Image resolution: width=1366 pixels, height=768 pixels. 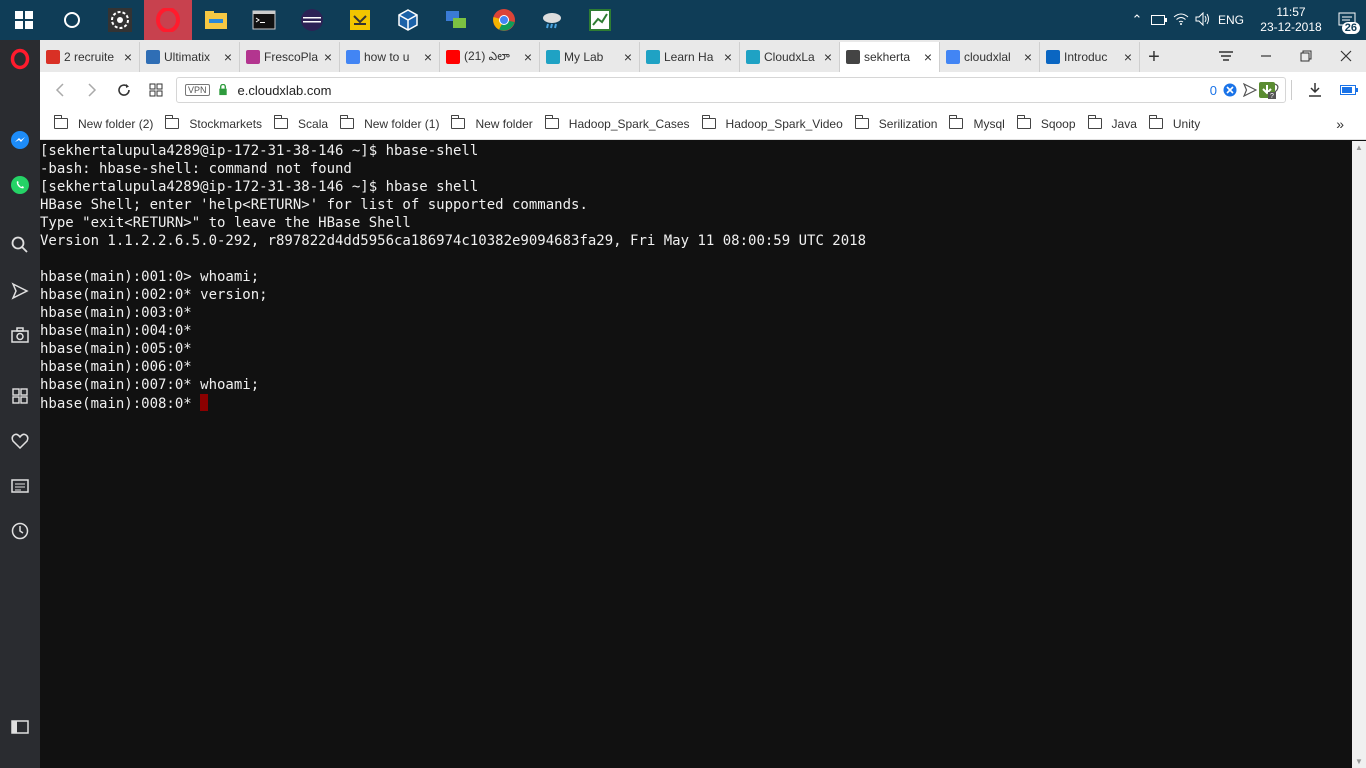 I want to click on tab-3: how to u ×, so click(x=390, y=57).